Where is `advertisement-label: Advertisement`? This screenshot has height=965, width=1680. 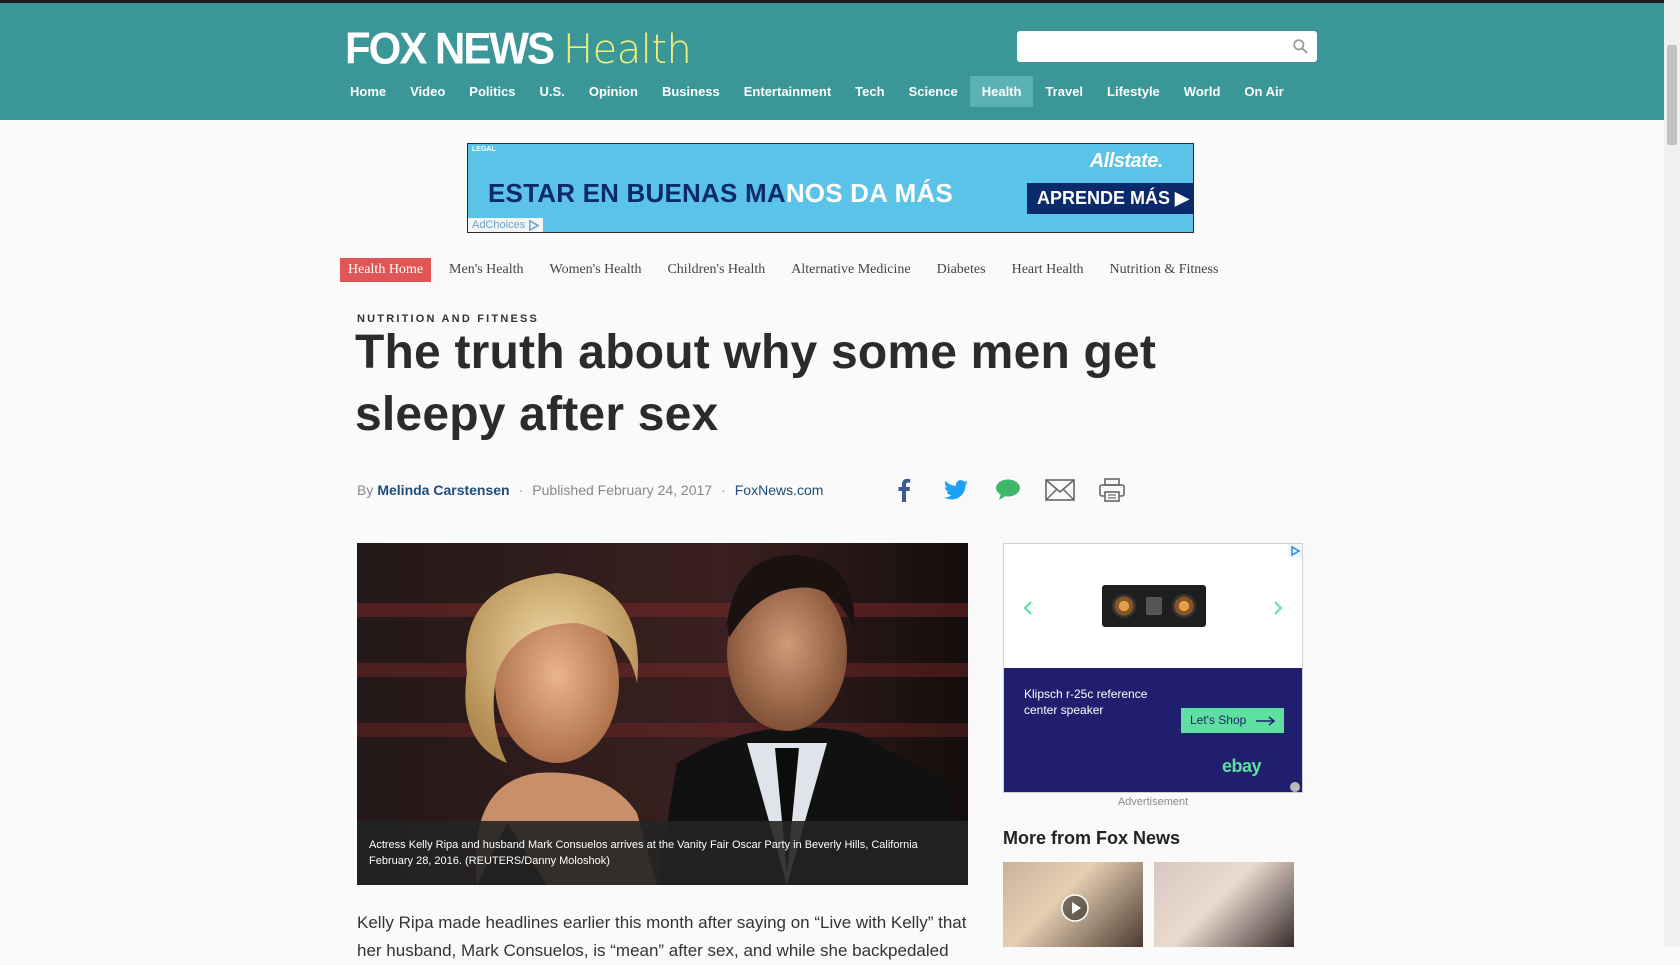 advertisement-label: Advertisement is located at coordinates (1153, 802).